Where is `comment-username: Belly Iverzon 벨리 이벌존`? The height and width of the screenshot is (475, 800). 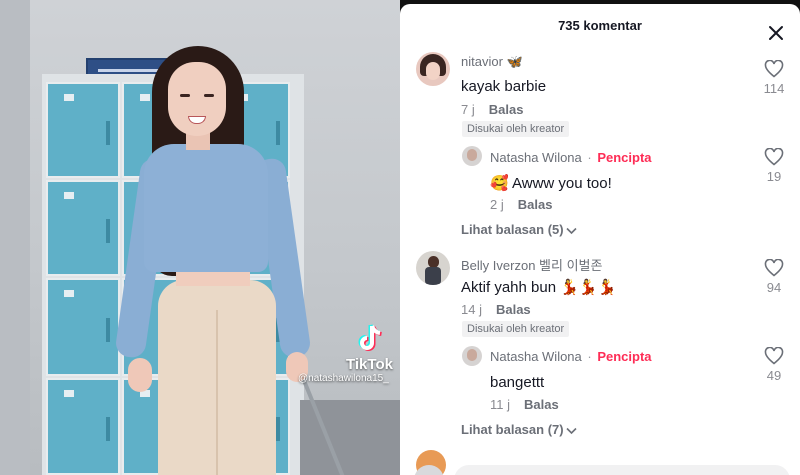
comment-username: Belly Iverzon 벨리 이벌존 is located at coordinates (531, 264).